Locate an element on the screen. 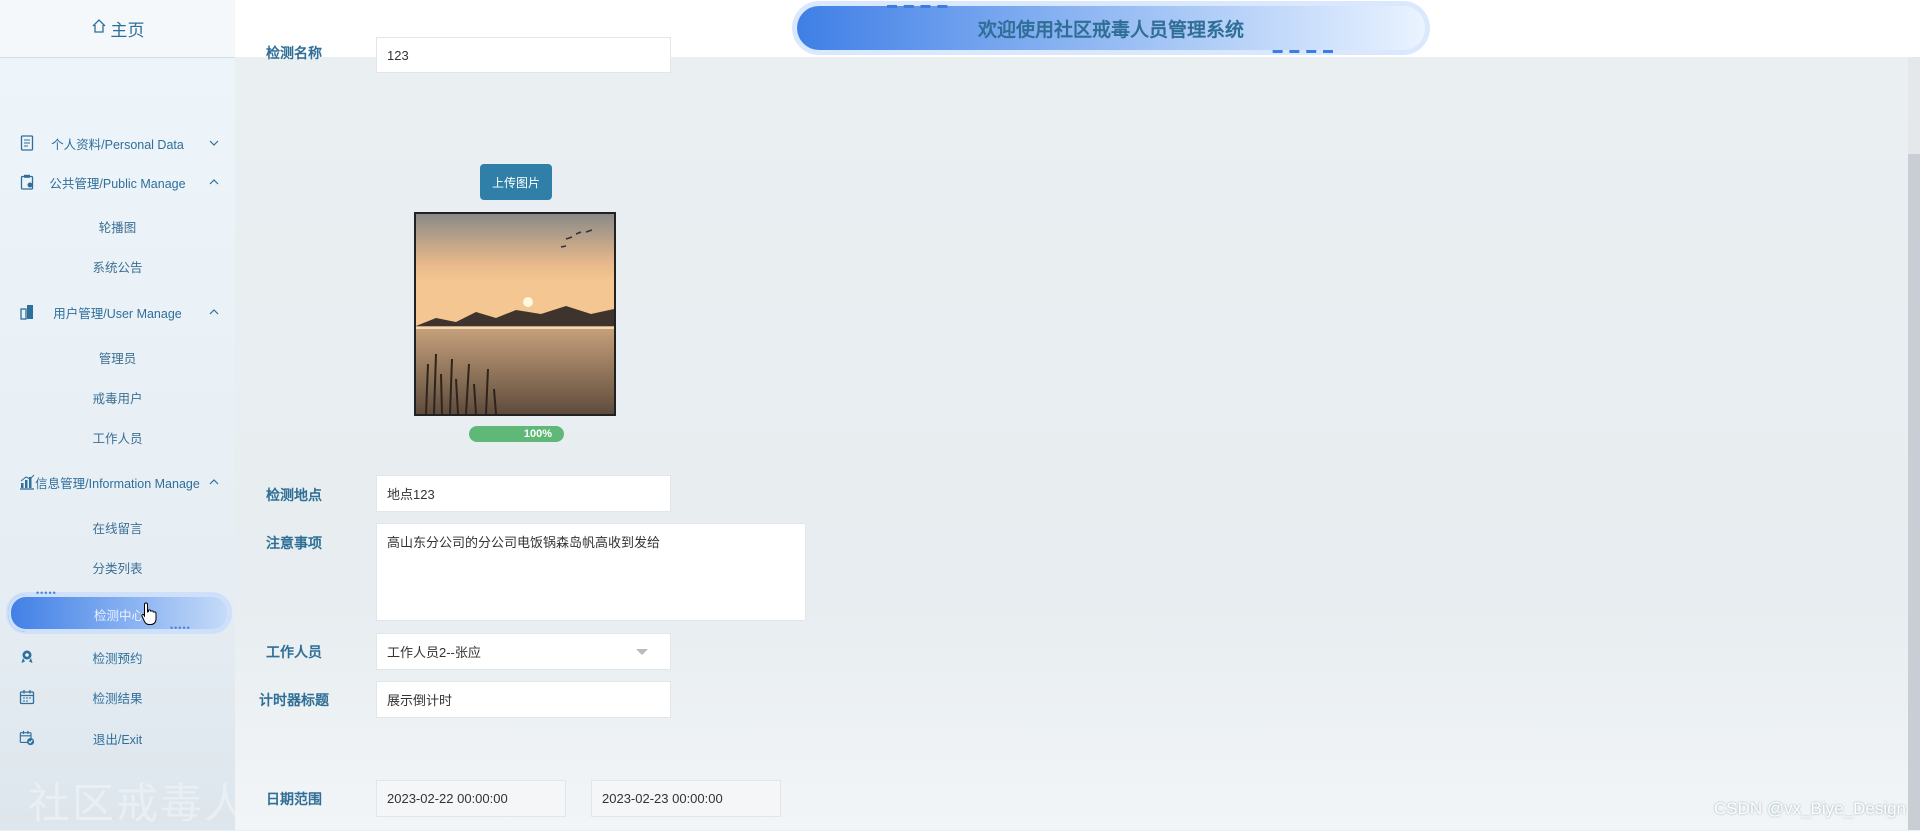 The height and width of the screenshot is (831, 1920). staff-label: 工作人员 is located at coordinates (294, 652).